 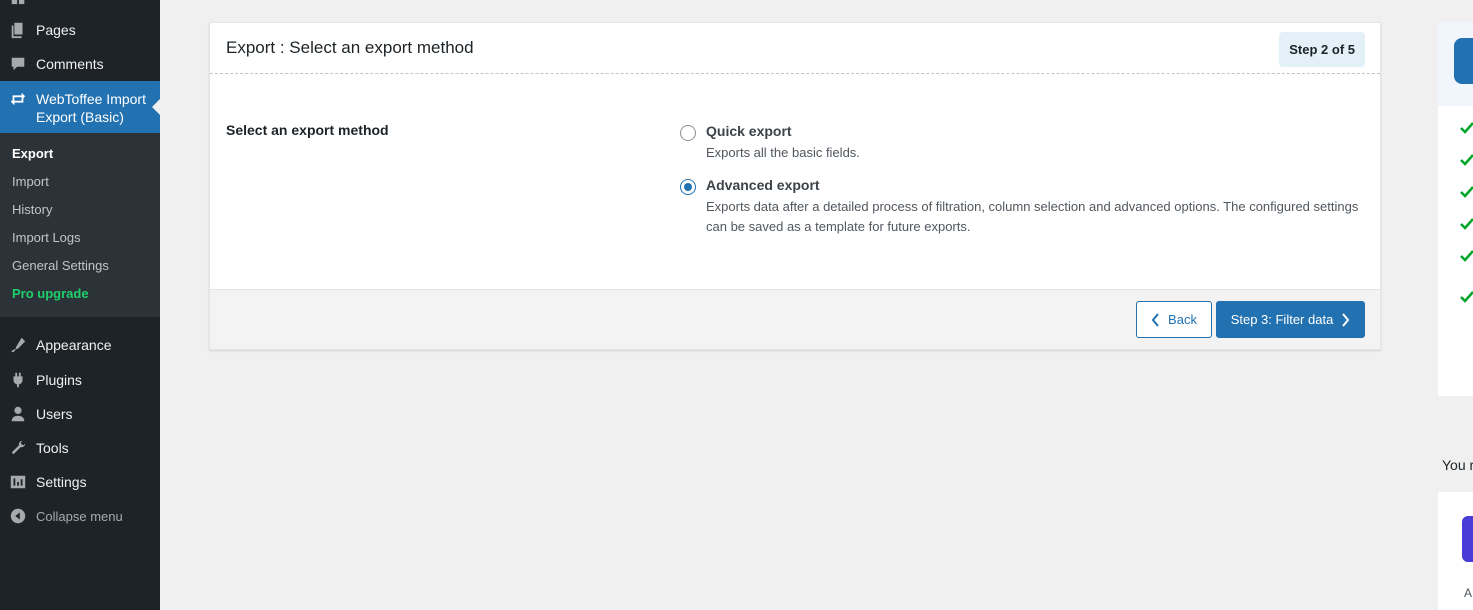 I want to click on plugins-icon, so click(x=18, y=380).